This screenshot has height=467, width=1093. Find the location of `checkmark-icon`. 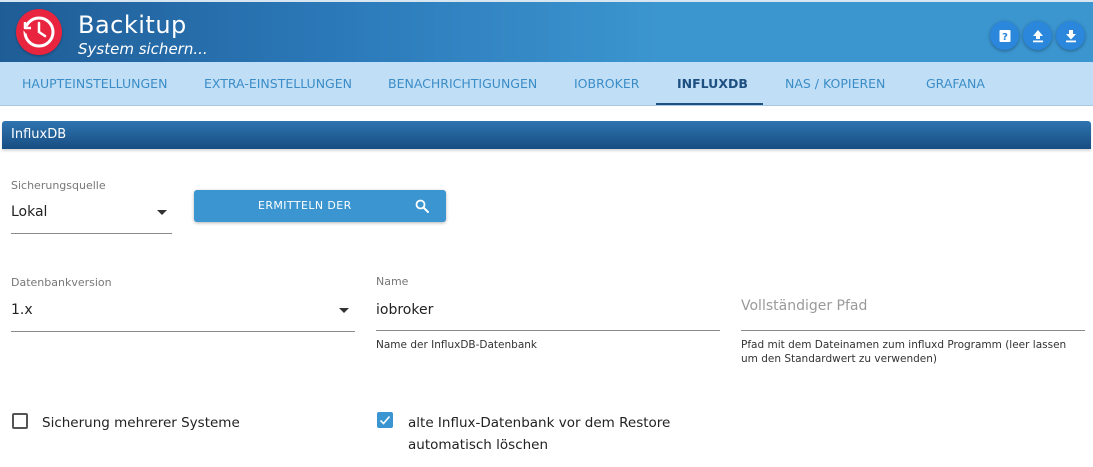

checkmark-icon is located at coordinates (385, 420).